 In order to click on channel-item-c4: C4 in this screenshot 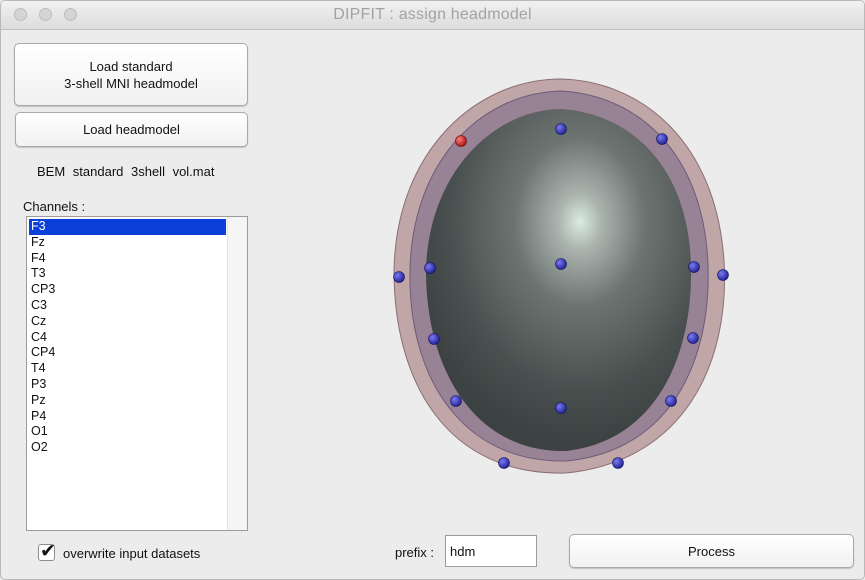, I will do `click(127, 338)`.